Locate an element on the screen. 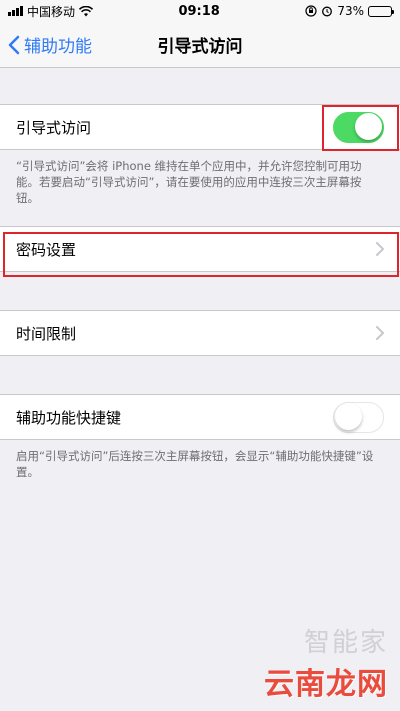  alarm-icon is located at coordinates (327, 11).